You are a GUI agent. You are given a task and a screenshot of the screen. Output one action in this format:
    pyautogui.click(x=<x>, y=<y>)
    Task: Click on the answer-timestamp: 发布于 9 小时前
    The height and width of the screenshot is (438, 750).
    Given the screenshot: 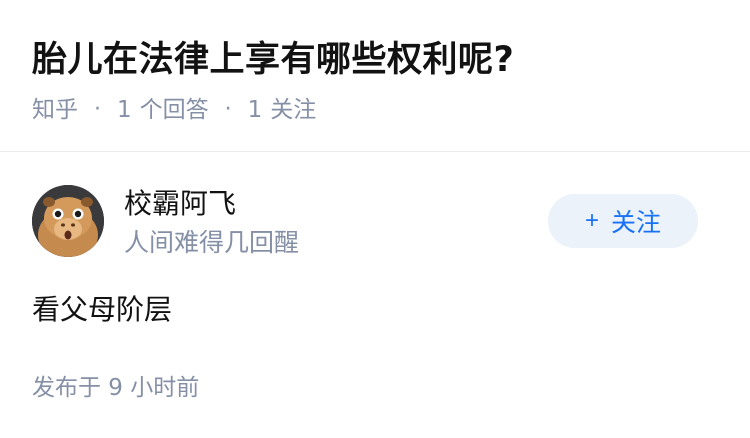 What is the action you would take?
    pyautogui.click(x=116, y=388)
    